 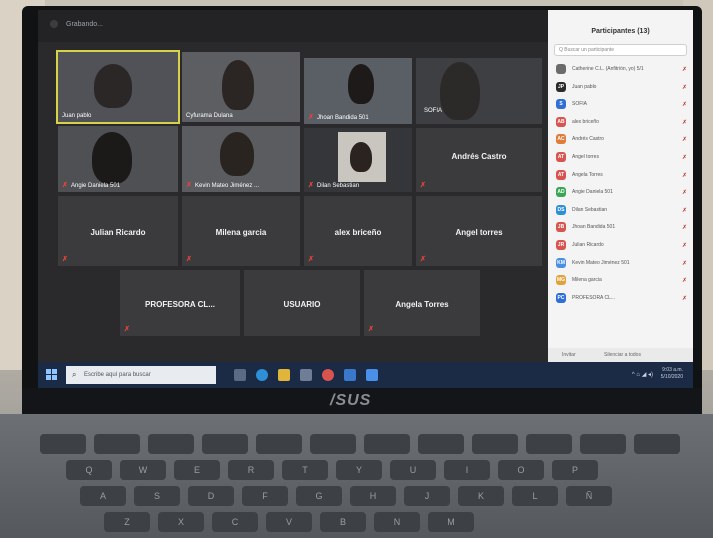 I want to click on participant-avatar: JR, so click(x=561, y=244).